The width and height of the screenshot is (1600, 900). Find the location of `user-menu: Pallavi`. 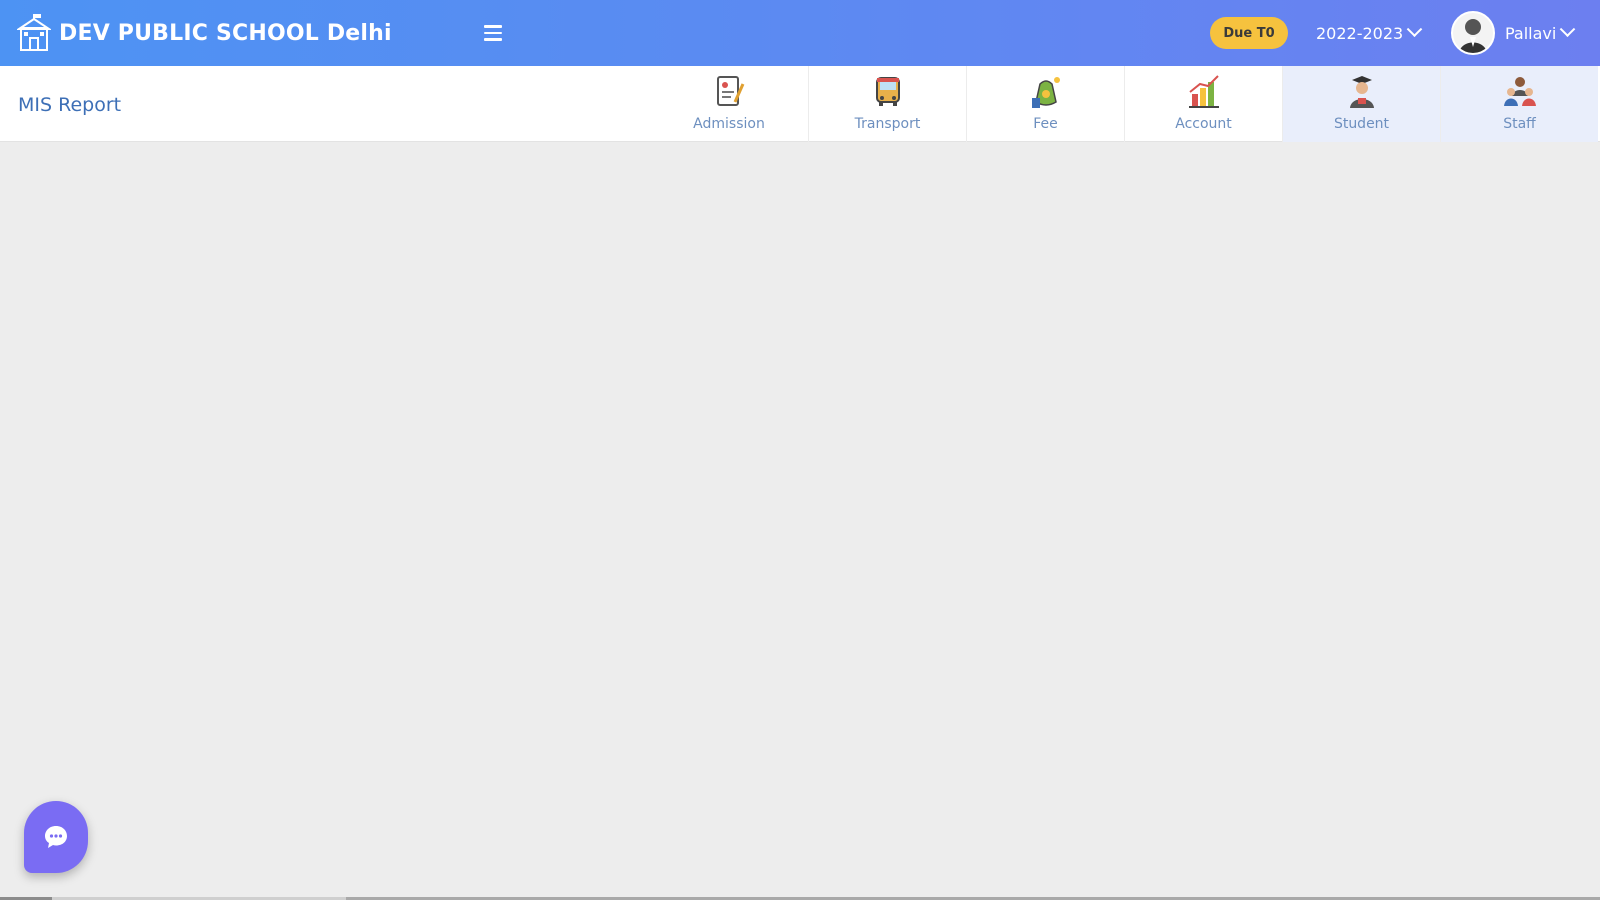

user-menu: Pallavi is located at coordinates (1513, 33).